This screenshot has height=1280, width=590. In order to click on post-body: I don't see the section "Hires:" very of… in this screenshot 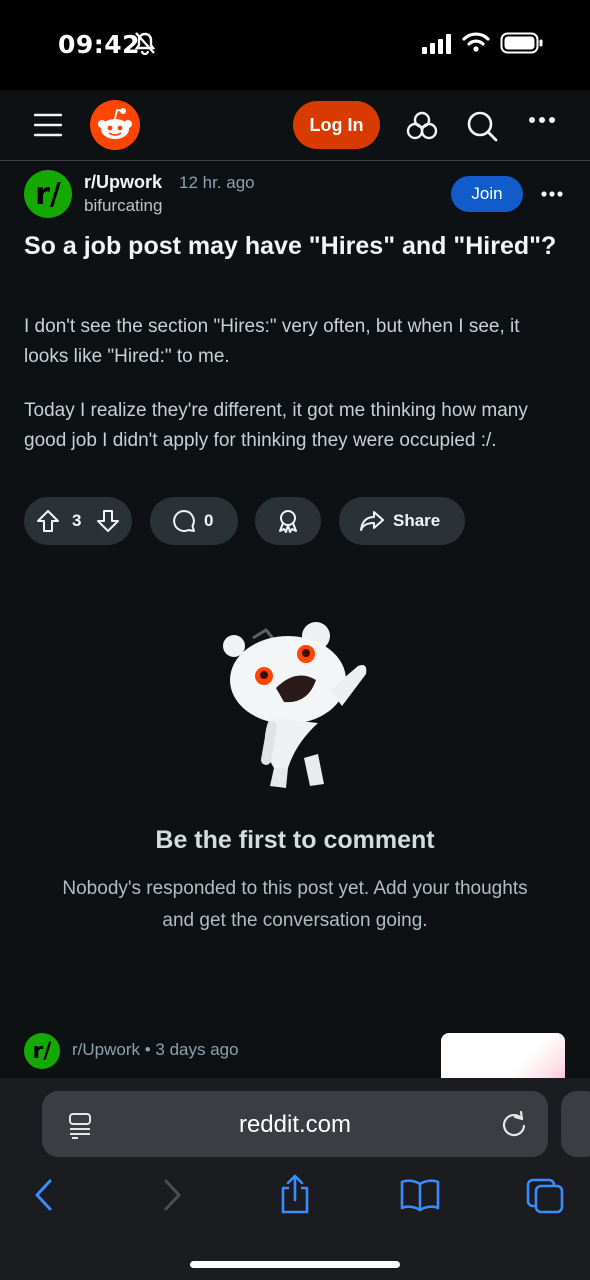, I will do `click(294, 396)`.